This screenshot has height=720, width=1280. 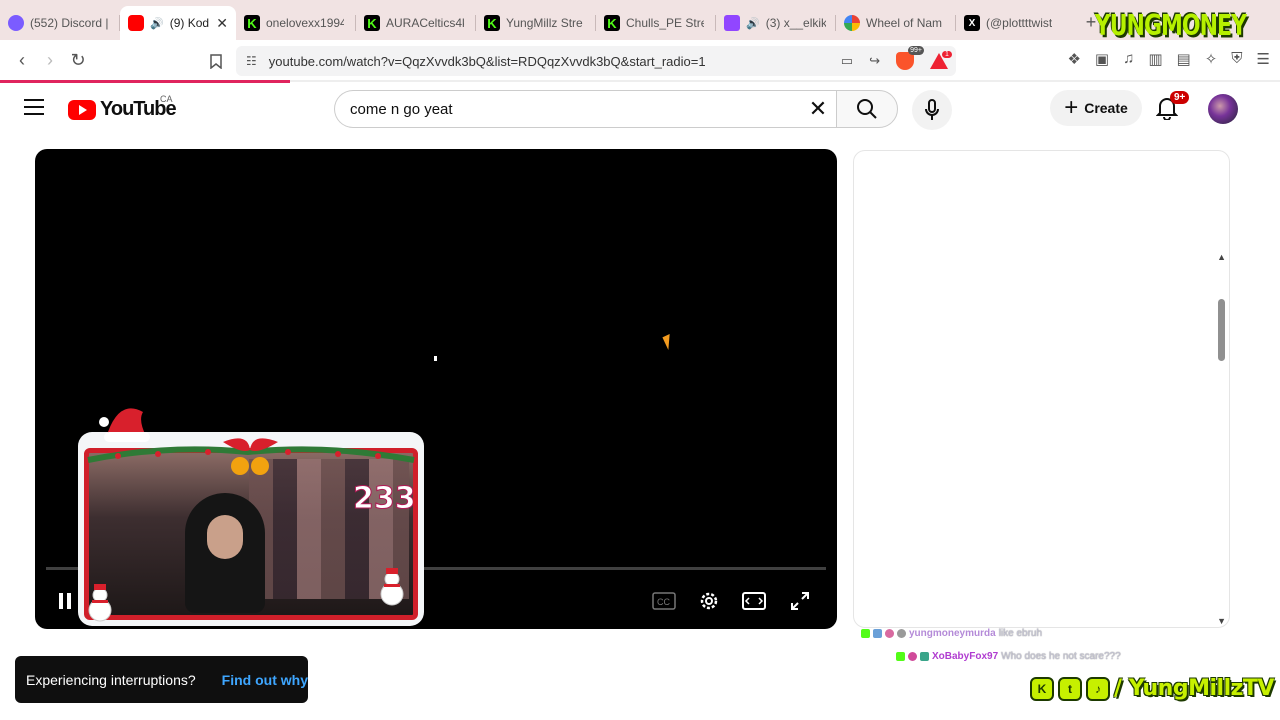 I want to click on close-tab-icon: ✕, so click(x=222, y=23).